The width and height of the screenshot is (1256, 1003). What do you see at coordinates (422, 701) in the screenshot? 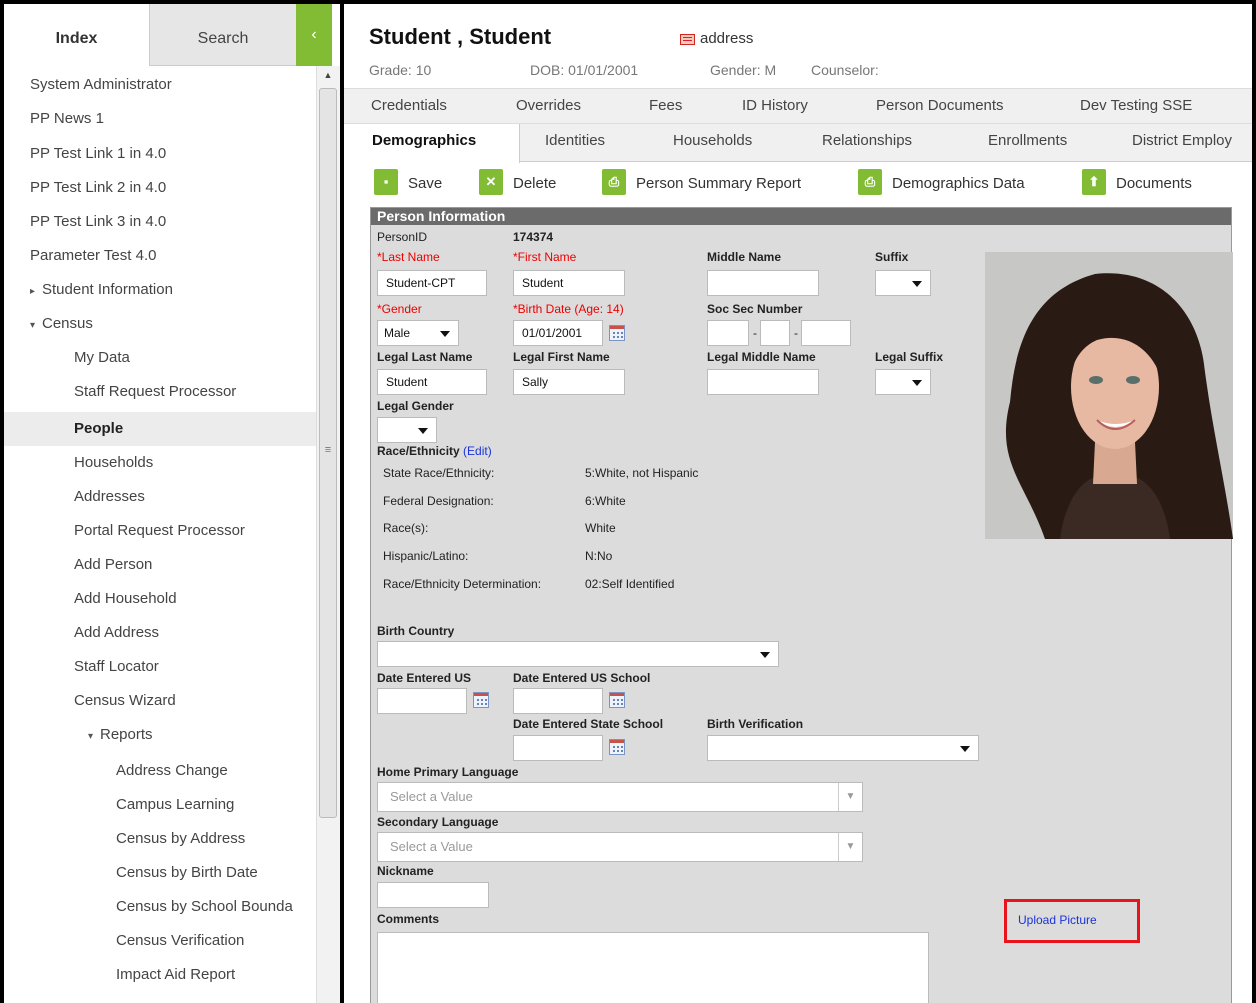
I see `date-entered-us-input` at bounding box center [422, 701].